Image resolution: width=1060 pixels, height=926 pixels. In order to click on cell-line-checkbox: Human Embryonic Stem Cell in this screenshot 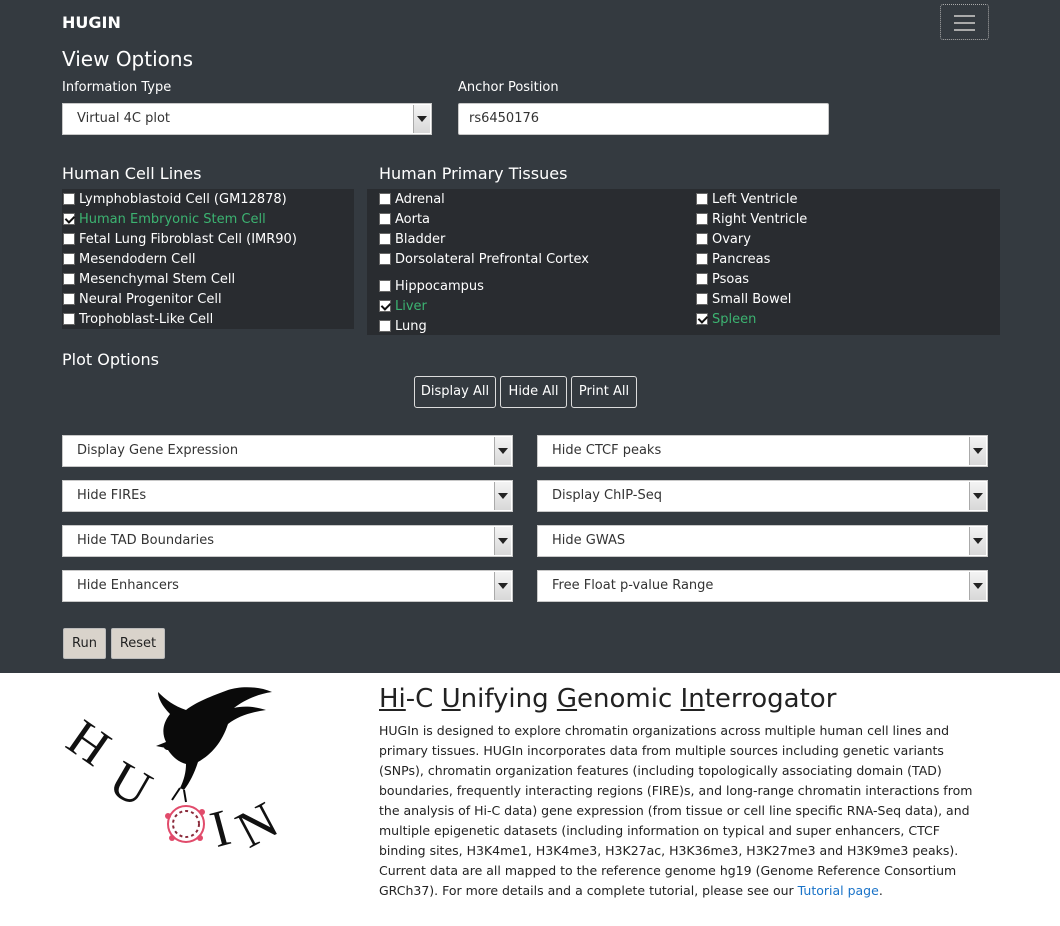, I will do `click(164, 220)`.